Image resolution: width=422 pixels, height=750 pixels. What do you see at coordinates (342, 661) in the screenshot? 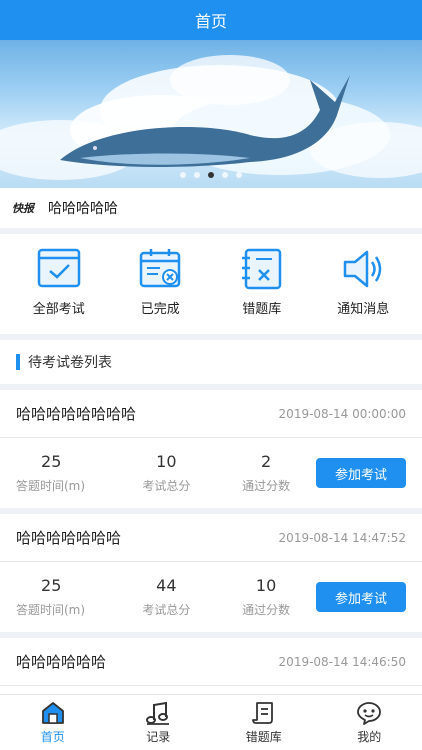
I see `exam-time: 2019-08-14 14:46:50` at bounding box center [342, 661].